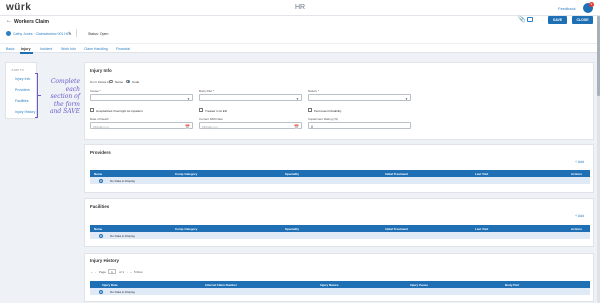 The image size is (600, 303). What do you see at coordinates (10, 49) in the screenshot?
I see `tab-basic: Basic` at bounding box center [10, 49].